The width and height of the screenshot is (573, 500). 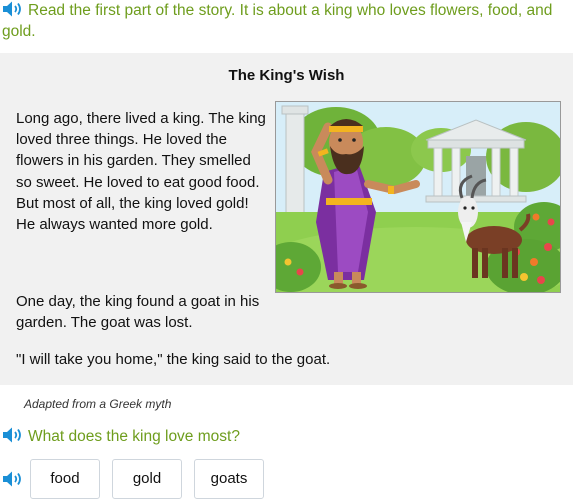 I want to click on answer-choice-food: food, so click(x=65, y=479).